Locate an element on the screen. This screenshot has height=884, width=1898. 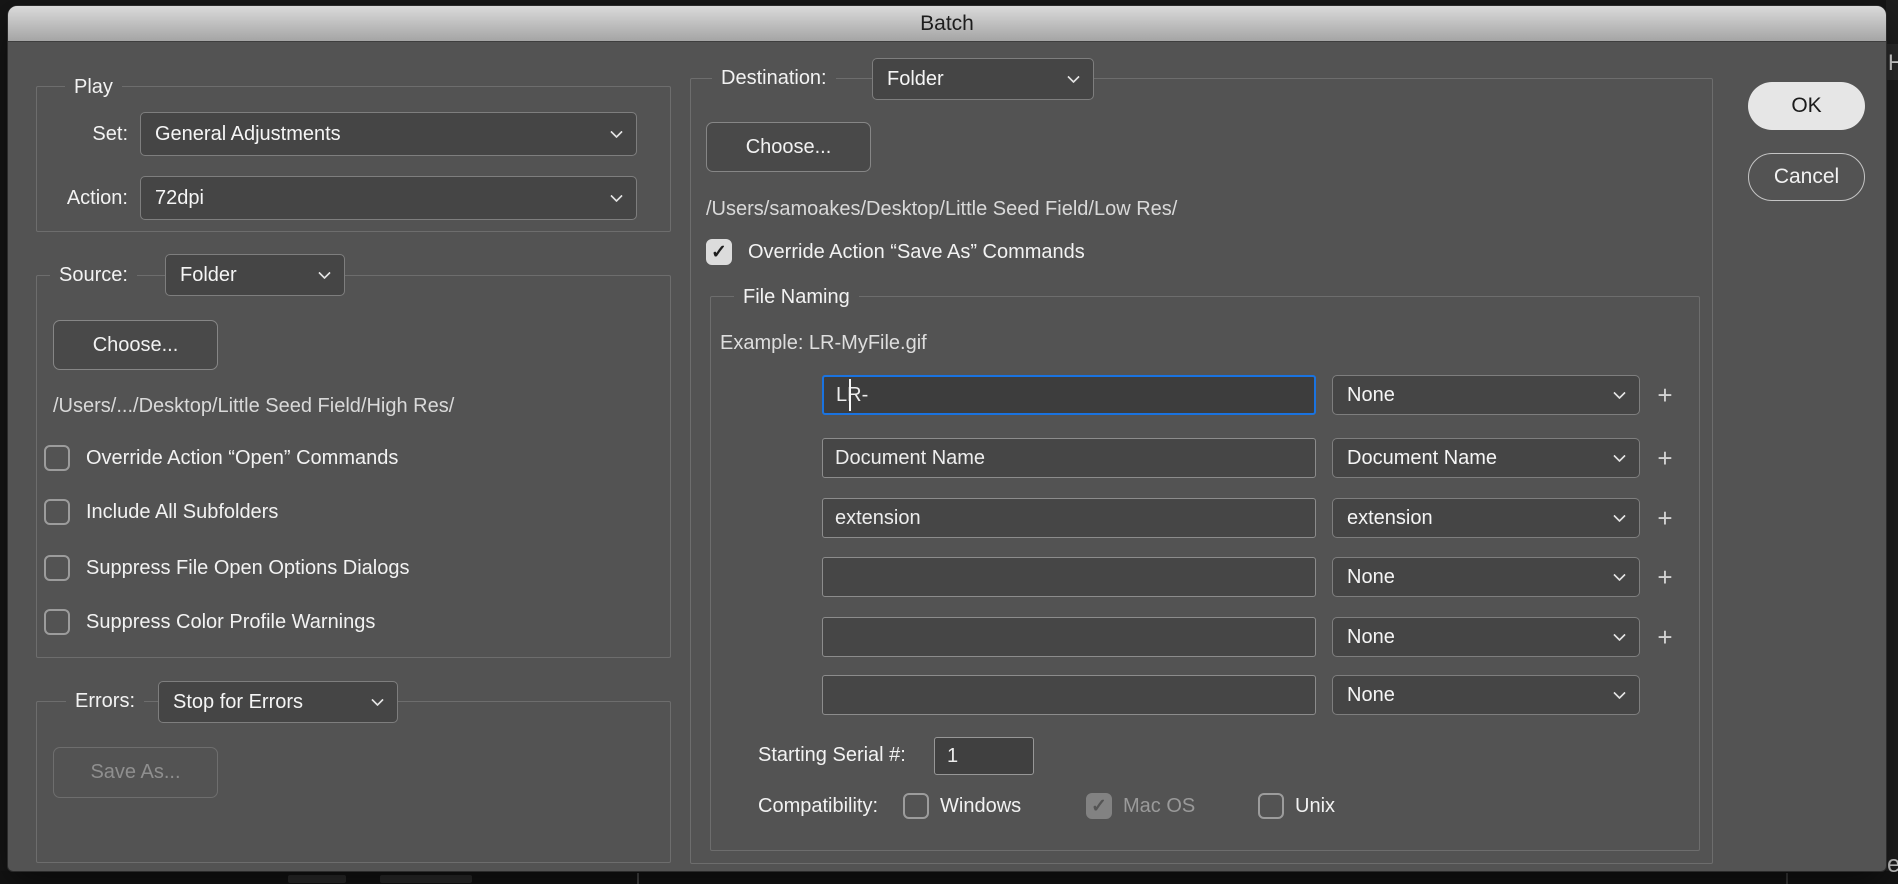
compat-macos-label: Mac OS is located at coordinates (1159, 806).